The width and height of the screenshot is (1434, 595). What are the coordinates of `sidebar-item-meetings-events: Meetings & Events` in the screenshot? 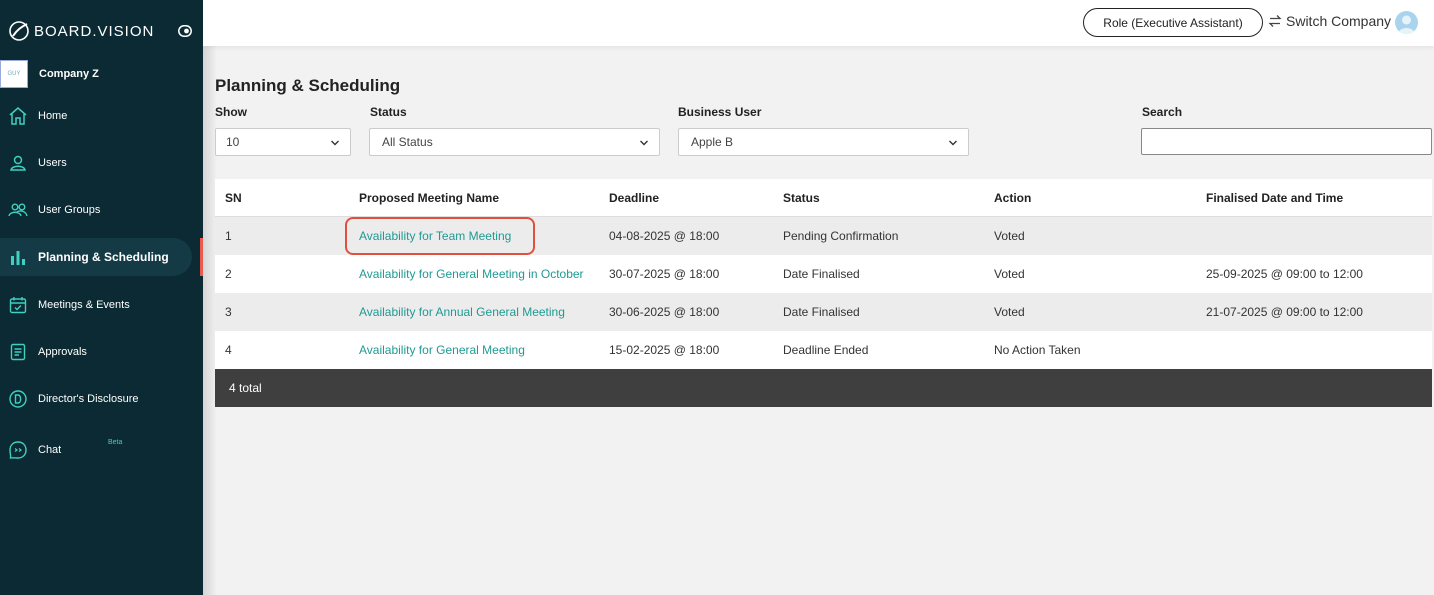 It's located at (96, 305).